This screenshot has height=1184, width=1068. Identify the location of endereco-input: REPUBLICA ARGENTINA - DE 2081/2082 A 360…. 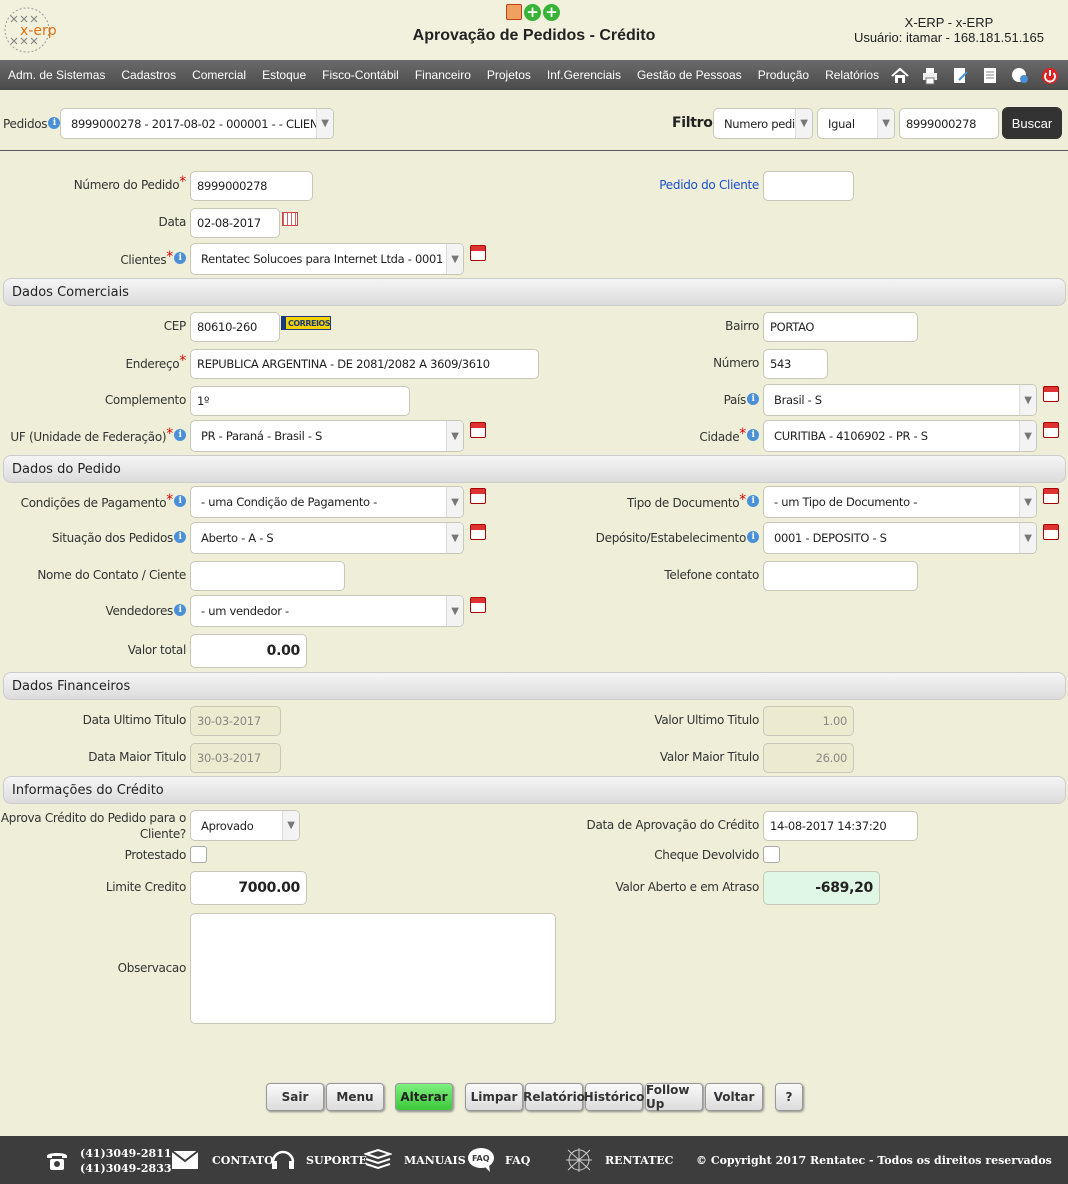
(364, 364).